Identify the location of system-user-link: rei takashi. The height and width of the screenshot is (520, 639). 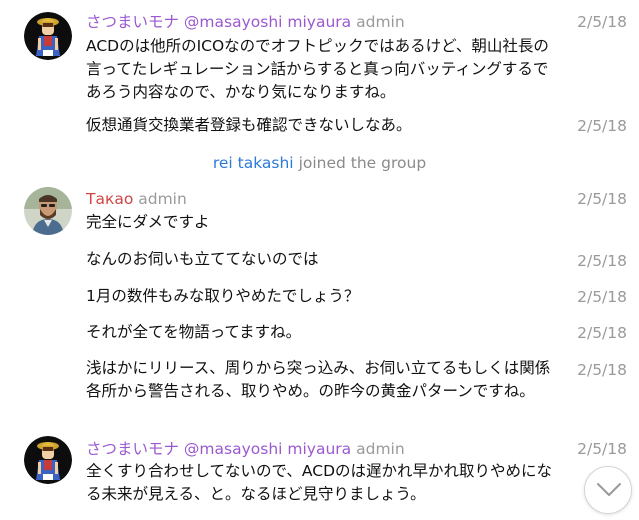
(253, 163).